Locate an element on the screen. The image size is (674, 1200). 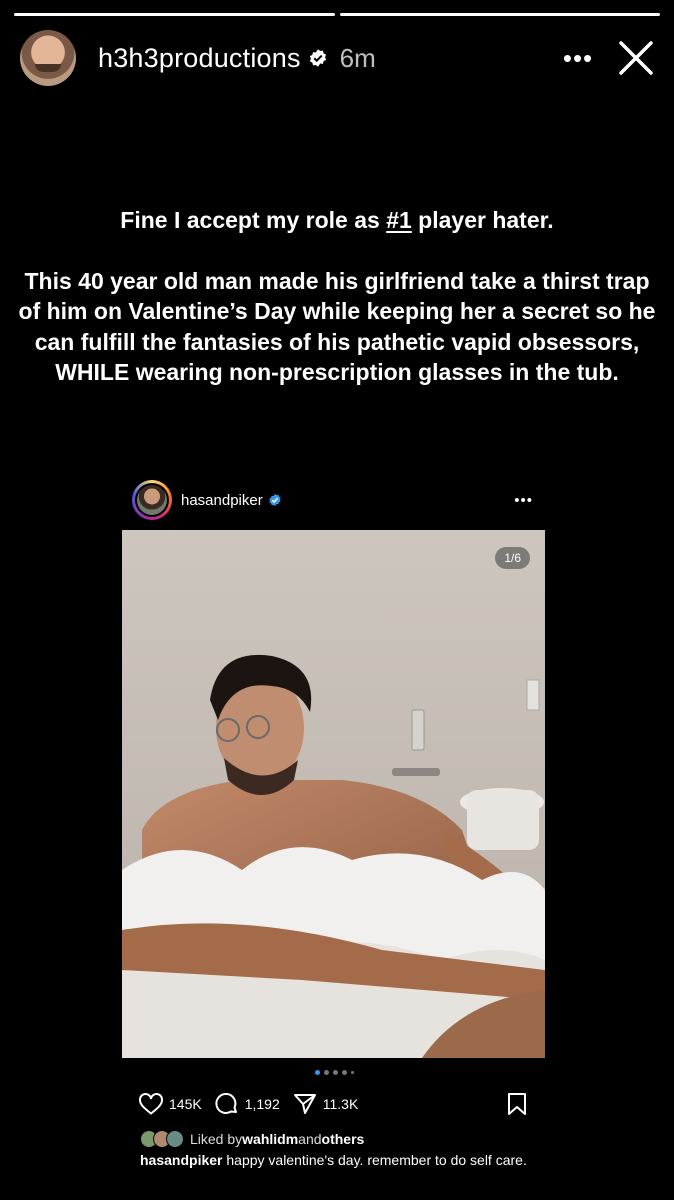
liked-by-user: wahlidm is located at coordinates (270, 1139).